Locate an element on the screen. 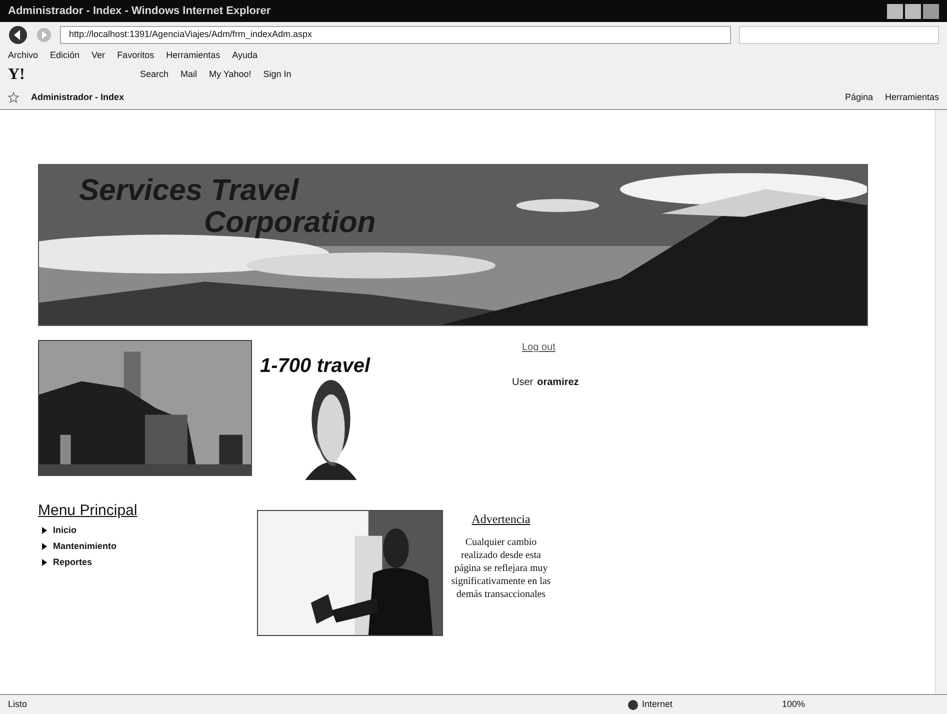 This screenshot has width=947, height=714. banner-title: Services Travel is located at coordinates (189, 191).